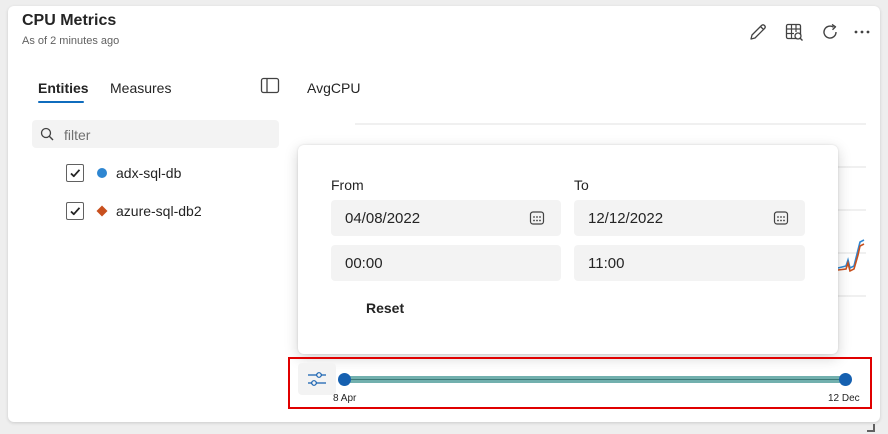  What do you see at coordinates (758, 32) in the screenshot?
I see `pencil-icon` at bounding box center [758, 32].